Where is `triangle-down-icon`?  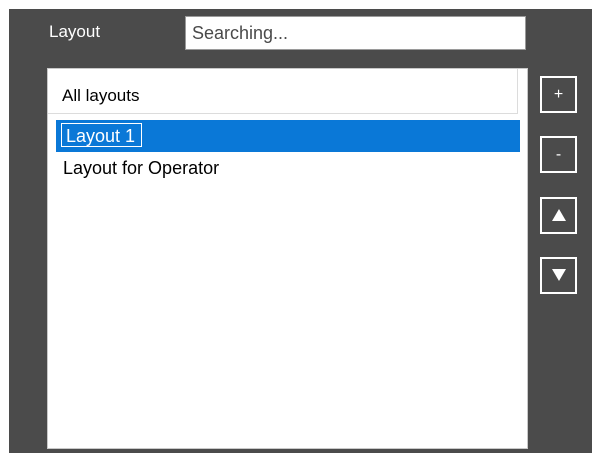 triangle-down-icon is located at coordinates (558, 274).